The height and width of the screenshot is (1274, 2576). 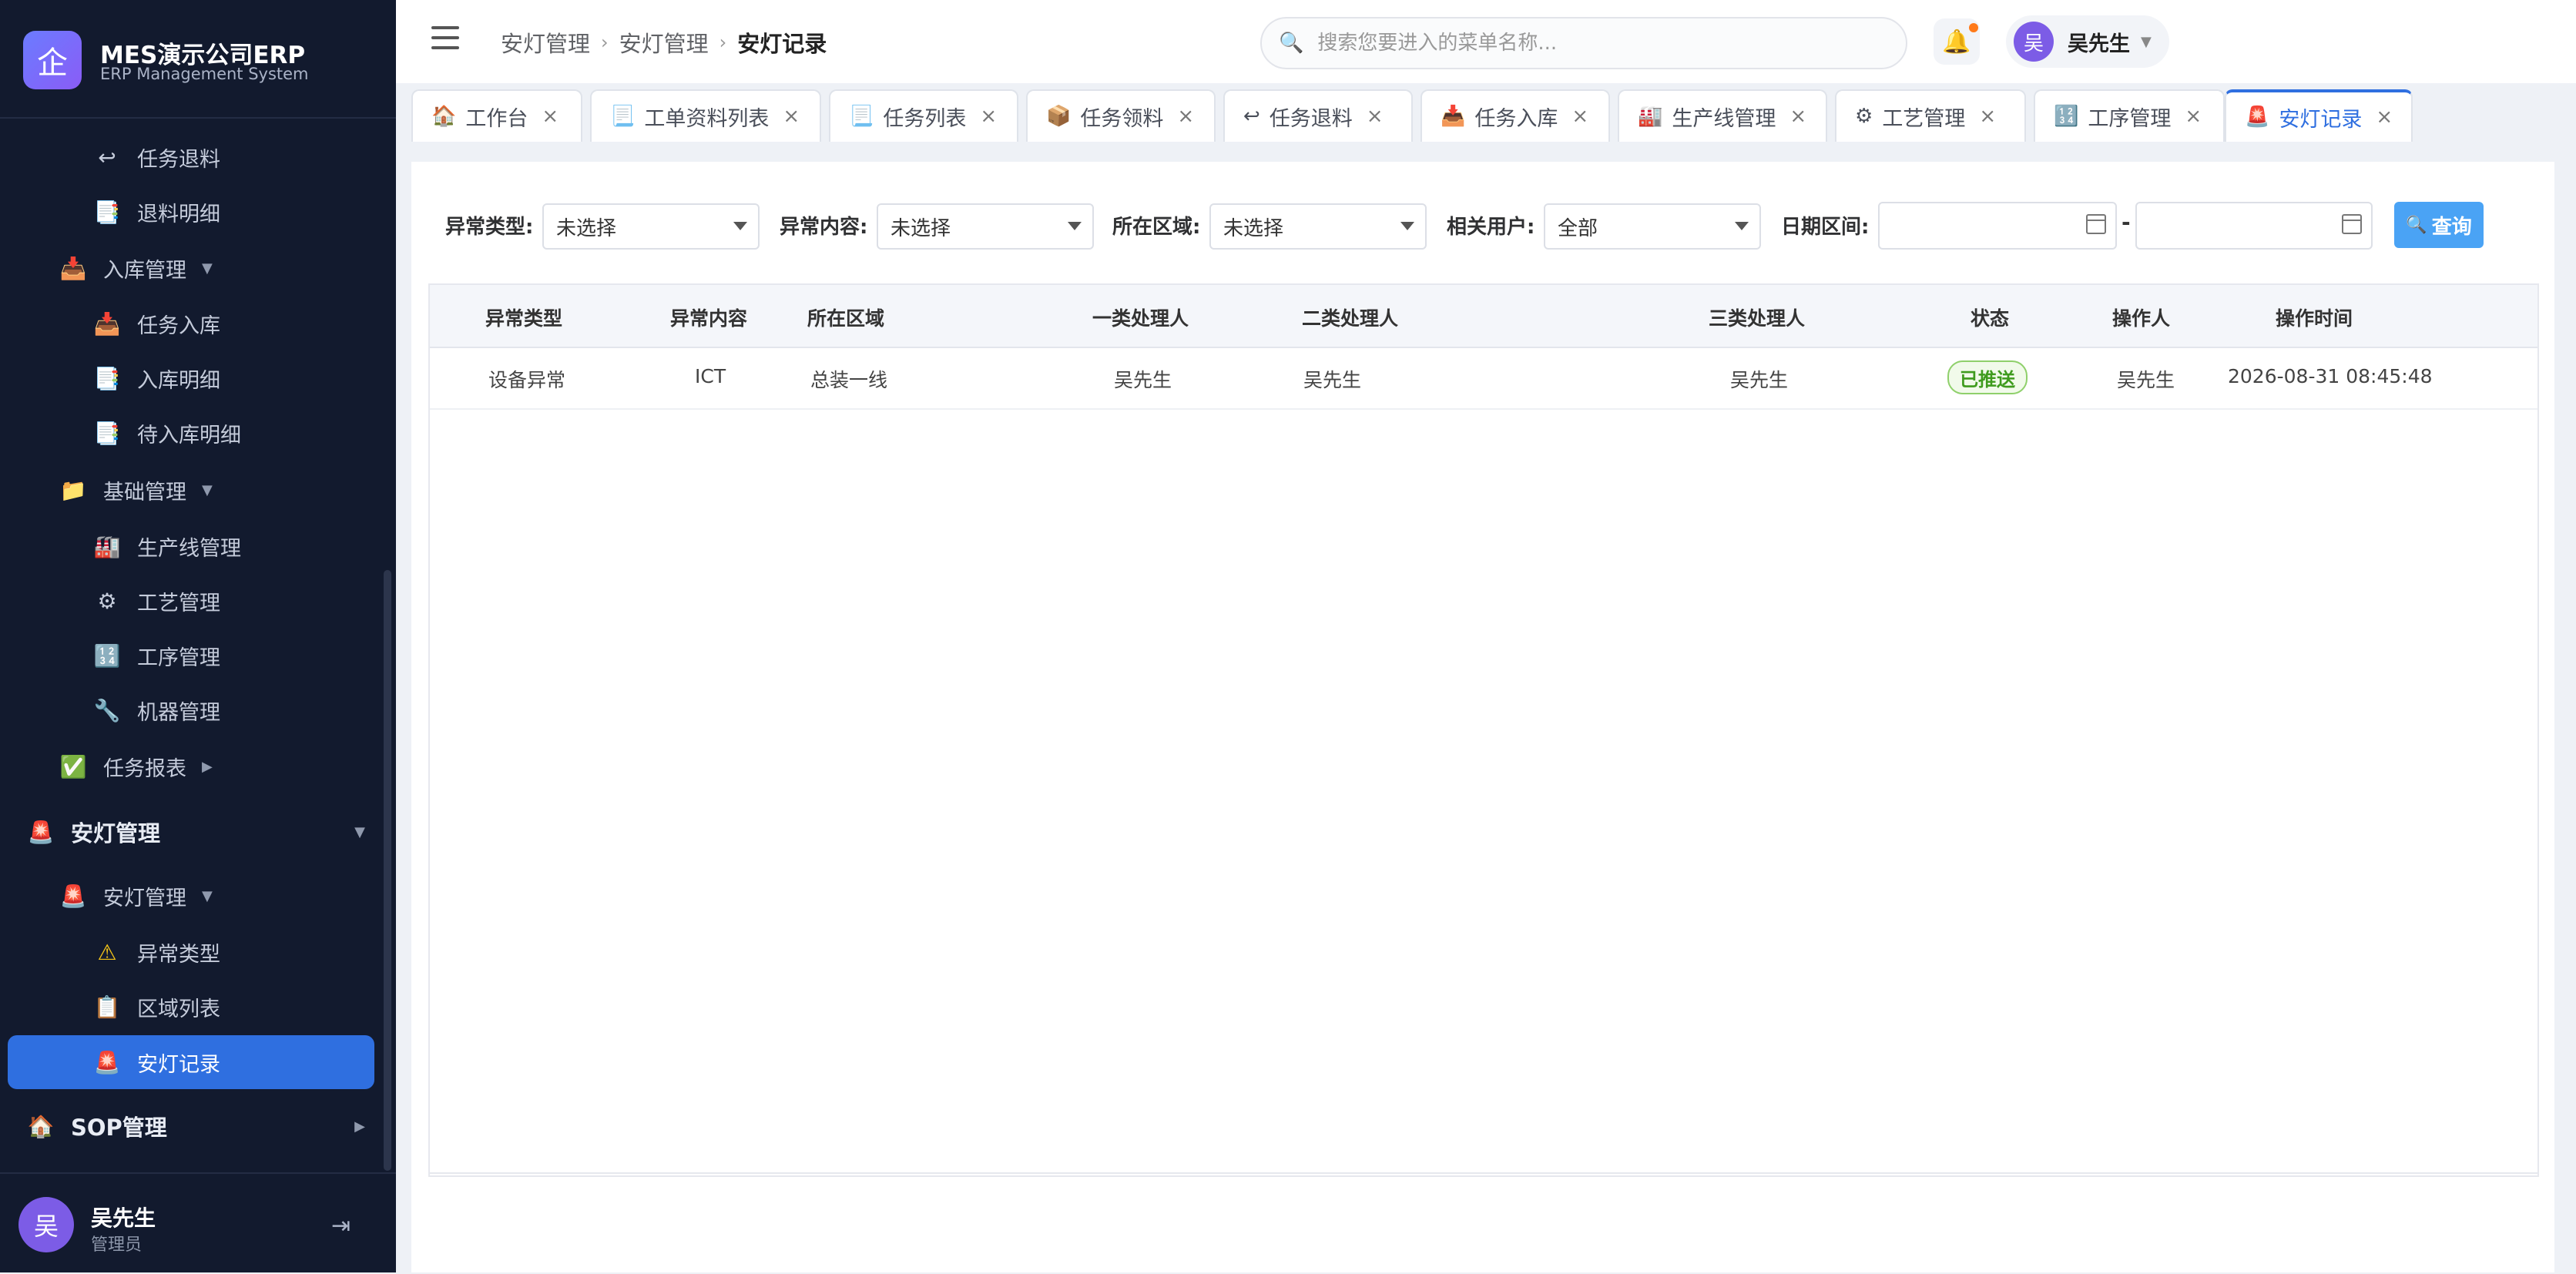 I want to click on query-button: 🔍 查询, so click(x=2439, y=225).